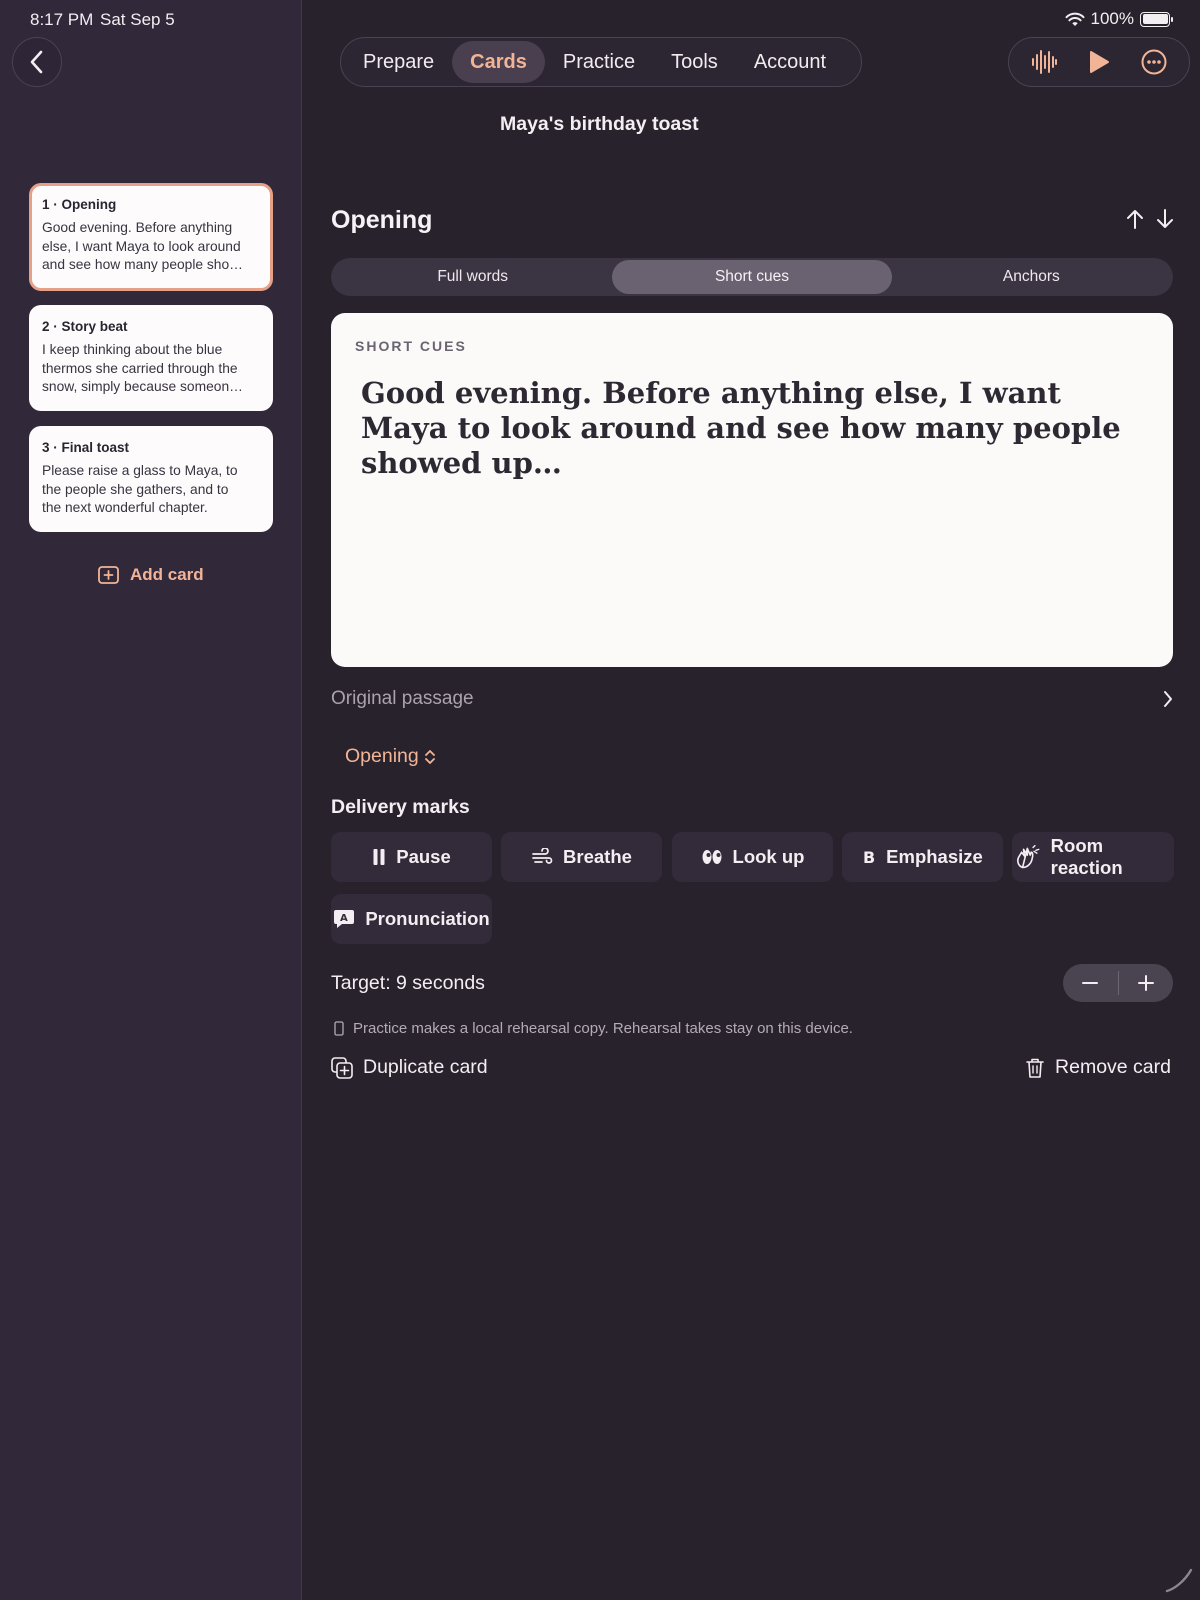 The width and height of the screenshot is (1200, 1600). Describe the element at coordinates (1035, 1068) in the screenshot. I see `trash-icon` at that location.